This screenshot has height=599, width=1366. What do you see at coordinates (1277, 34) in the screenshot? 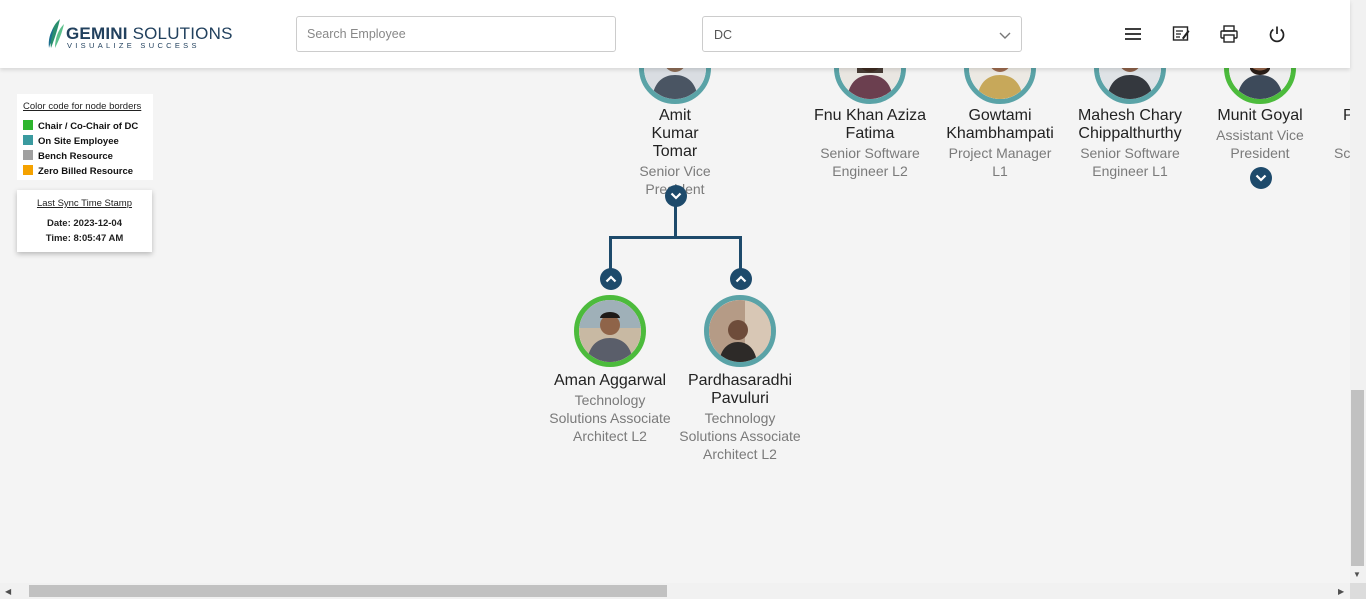
I see `power-icon` at bounding box center [1277, 34].